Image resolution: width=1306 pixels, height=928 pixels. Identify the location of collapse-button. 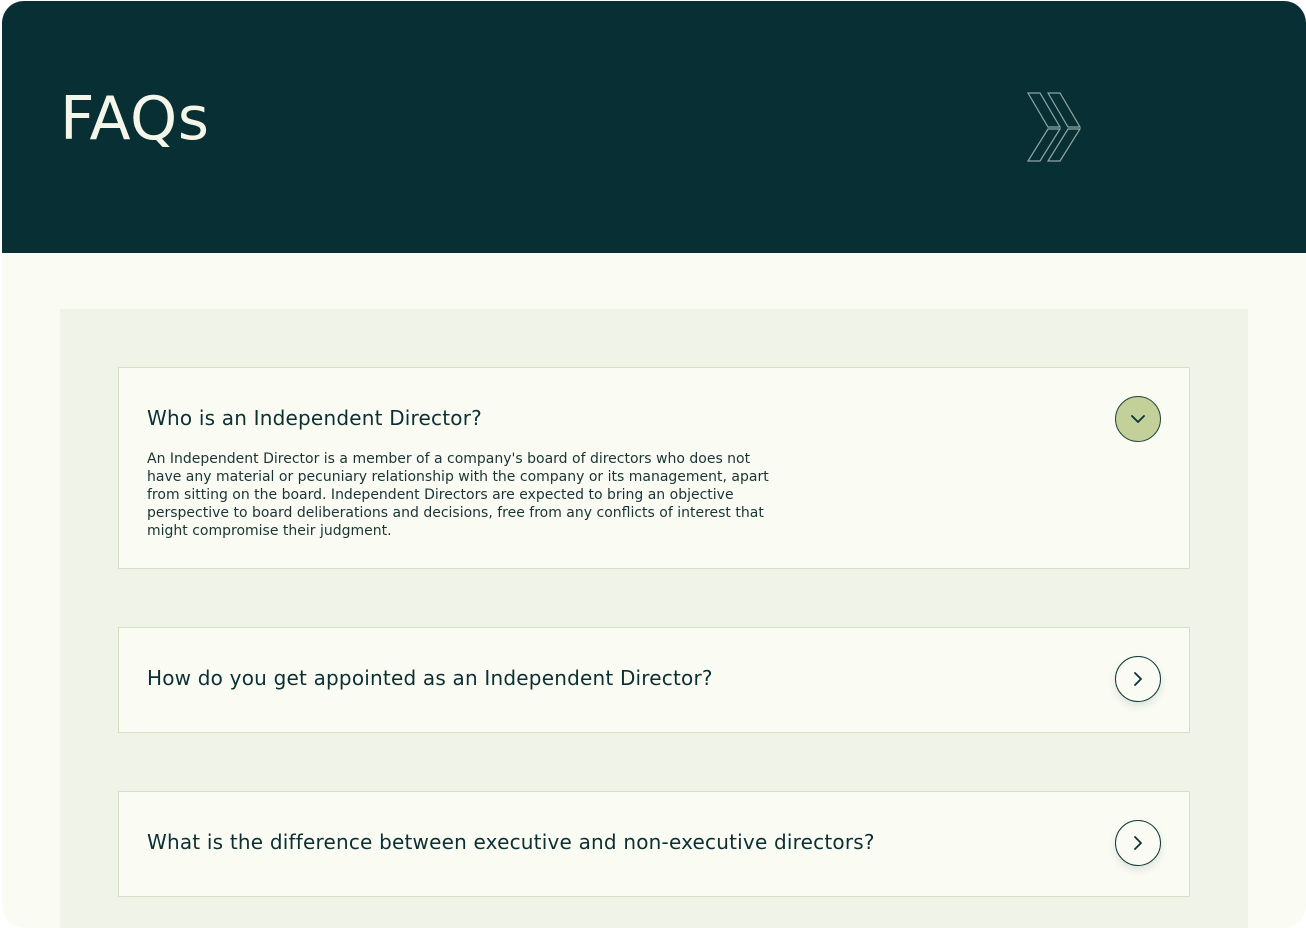
(1138, 419).